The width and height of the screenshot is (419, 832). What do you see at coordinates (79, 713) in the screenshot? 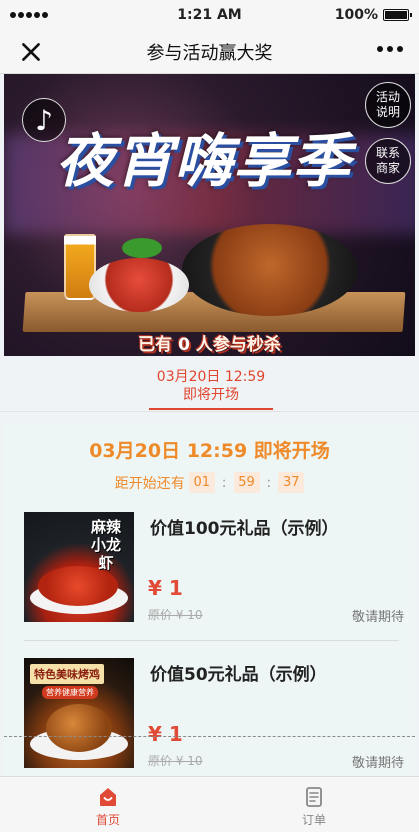
I see `product-thumbnail: 特色美味烤鸡 营养健康营养` at bounding box center [79, 713].